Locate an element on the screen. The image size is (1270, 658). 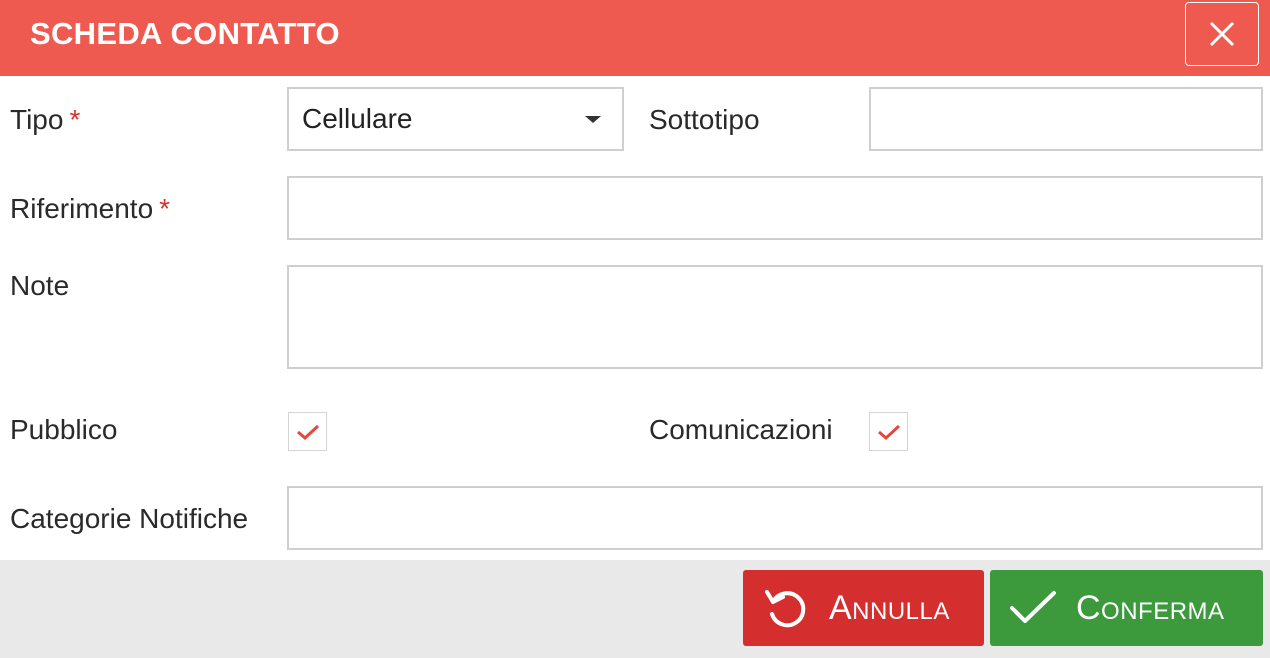
riferimento-label: Riferimento * is located at coordinates (90, 209).